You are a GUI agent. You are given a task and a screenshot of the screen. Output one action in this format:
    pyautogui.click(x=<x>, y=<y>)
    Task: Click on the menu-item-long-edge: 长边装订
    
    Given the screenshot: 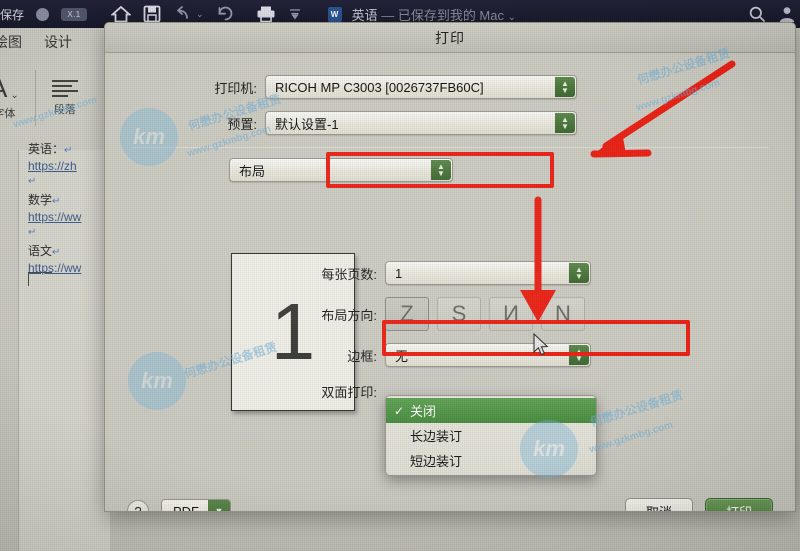 What is the action you would take?
    pyautogui.click(x=491, y=435)
    